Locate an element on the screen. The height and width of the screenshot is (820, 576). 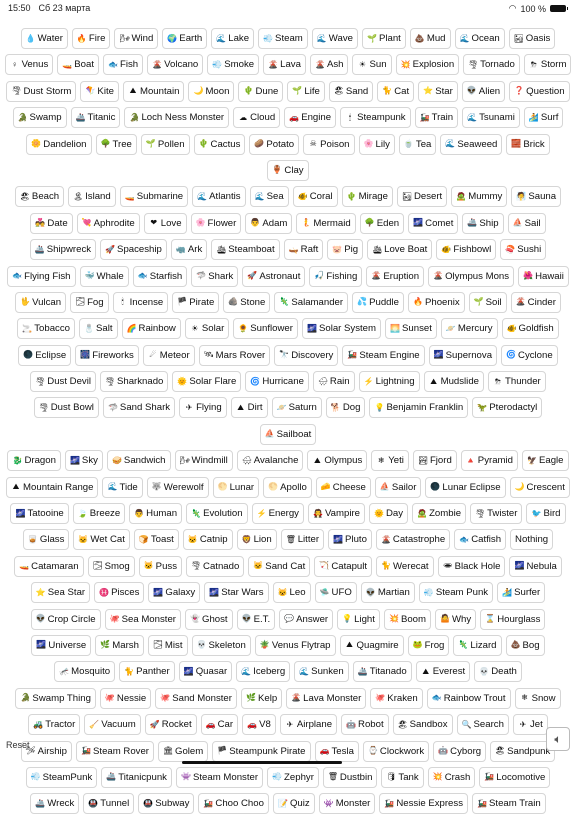
element-chip-clockwork: ⌚ Clockwork is located at coordinates (396, 751).